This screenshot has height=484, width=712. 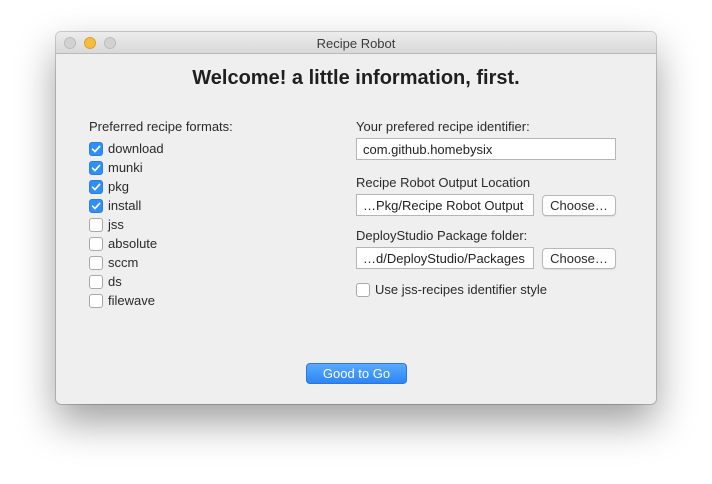 What do you see at coordinates (356, 373) in the screenshot?
I see `good-to-go-button: Good to Go` at bounding box center [356, 373].